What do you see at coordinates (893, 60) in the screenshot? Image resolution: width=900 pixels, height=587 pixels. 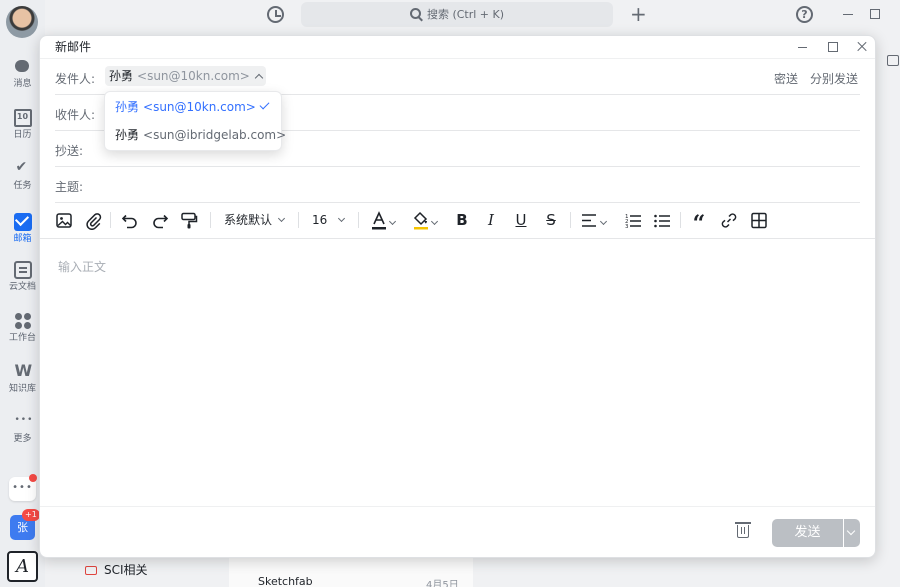 I see `panel-toggle-icon` at bounding box center [893, 60].